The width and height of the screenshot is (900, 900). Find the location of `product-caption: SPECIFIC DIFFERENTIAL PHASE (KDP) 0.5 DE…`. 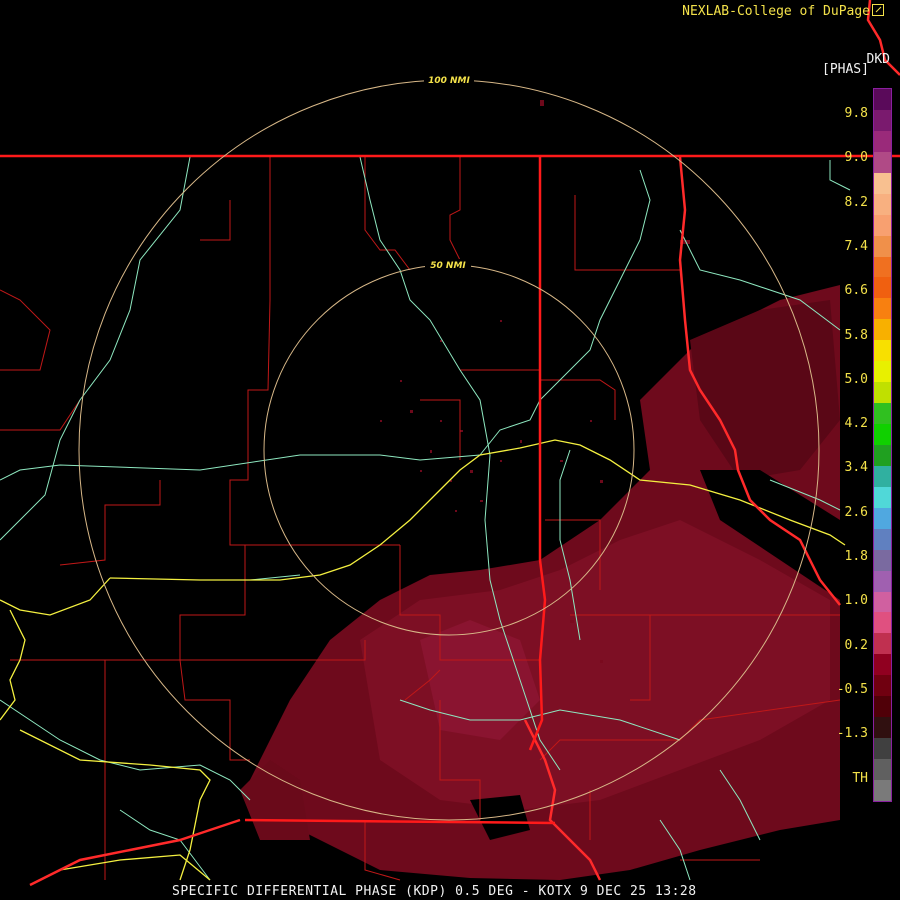

product-caption: SPECIFIC DIFFERENTIAL PHASE (KDP) 0.5 DE… is located at coordinates (434, 891).